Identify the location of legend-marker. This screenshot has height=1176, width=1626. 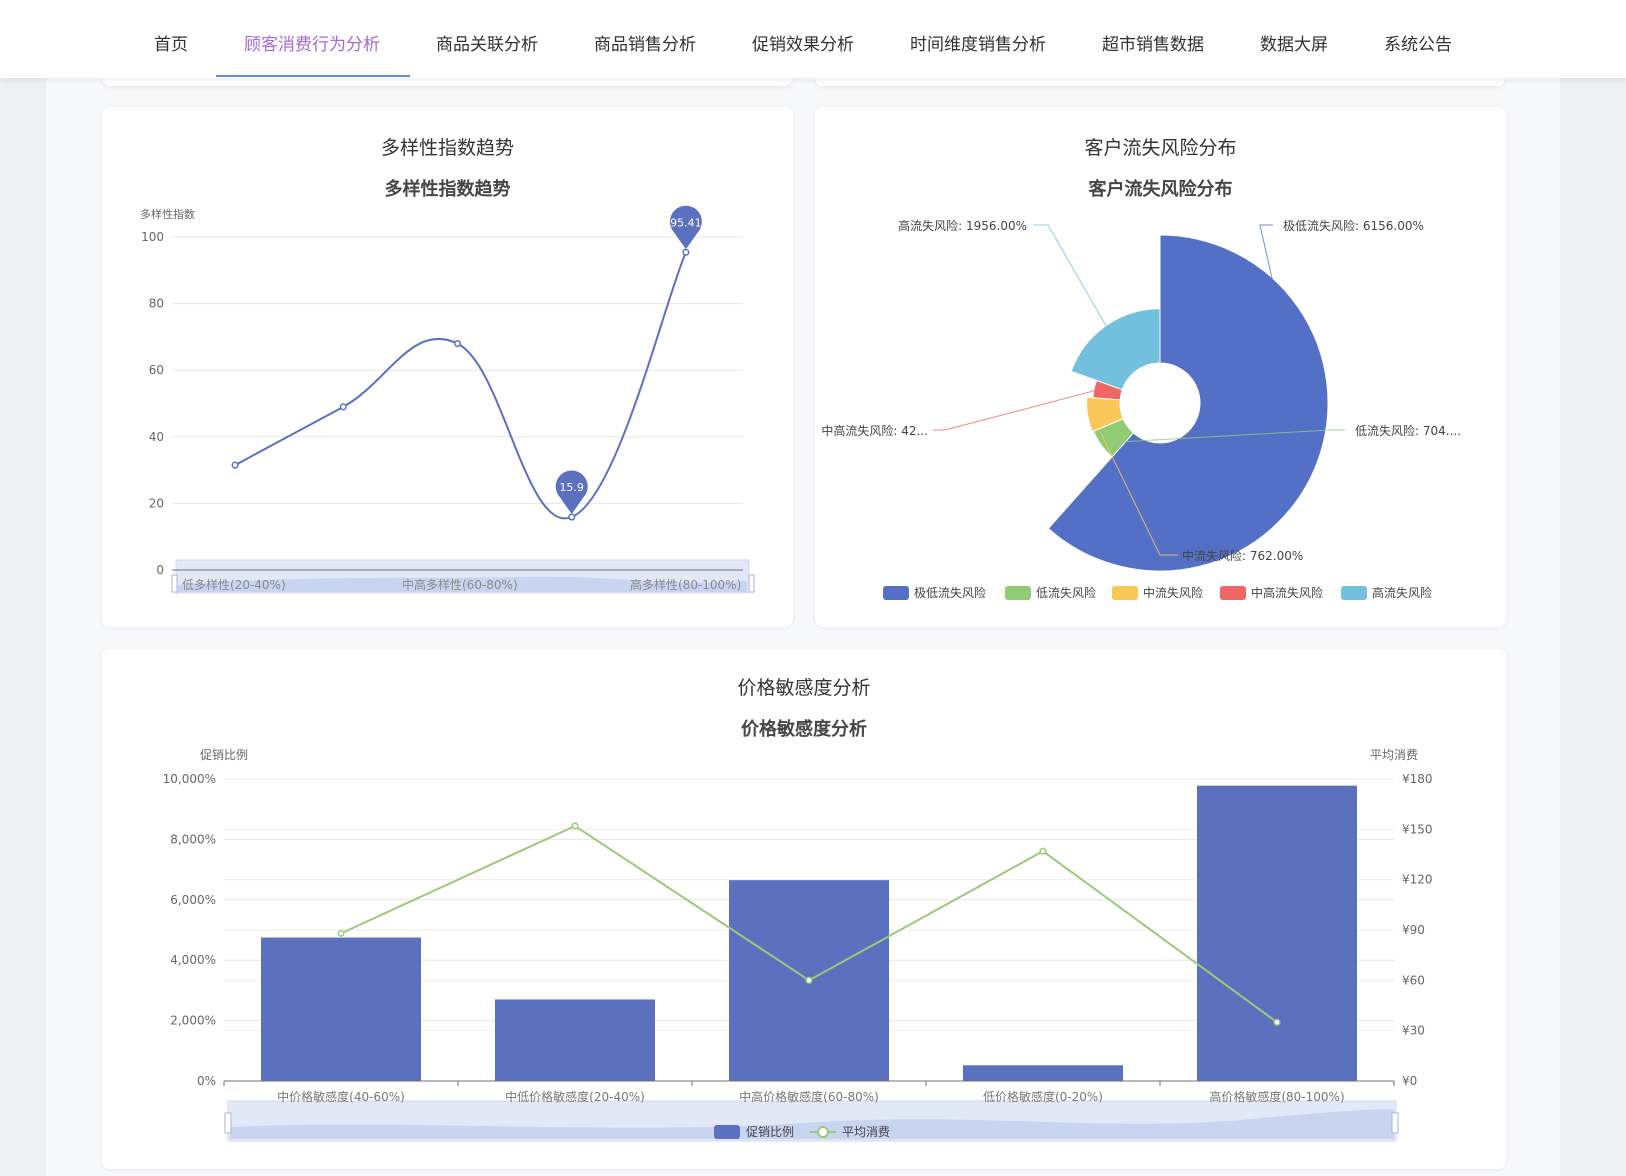
(823, 1132).